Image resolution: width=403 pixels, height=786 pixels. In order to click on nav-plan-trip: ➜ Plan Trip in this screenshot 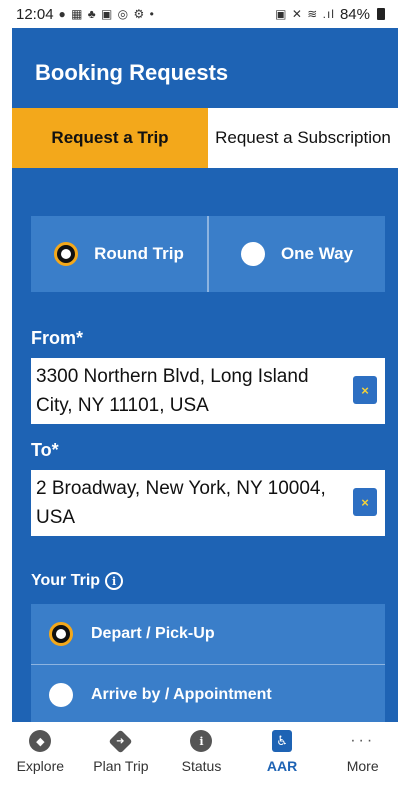, I will do `click(121, 754)`.